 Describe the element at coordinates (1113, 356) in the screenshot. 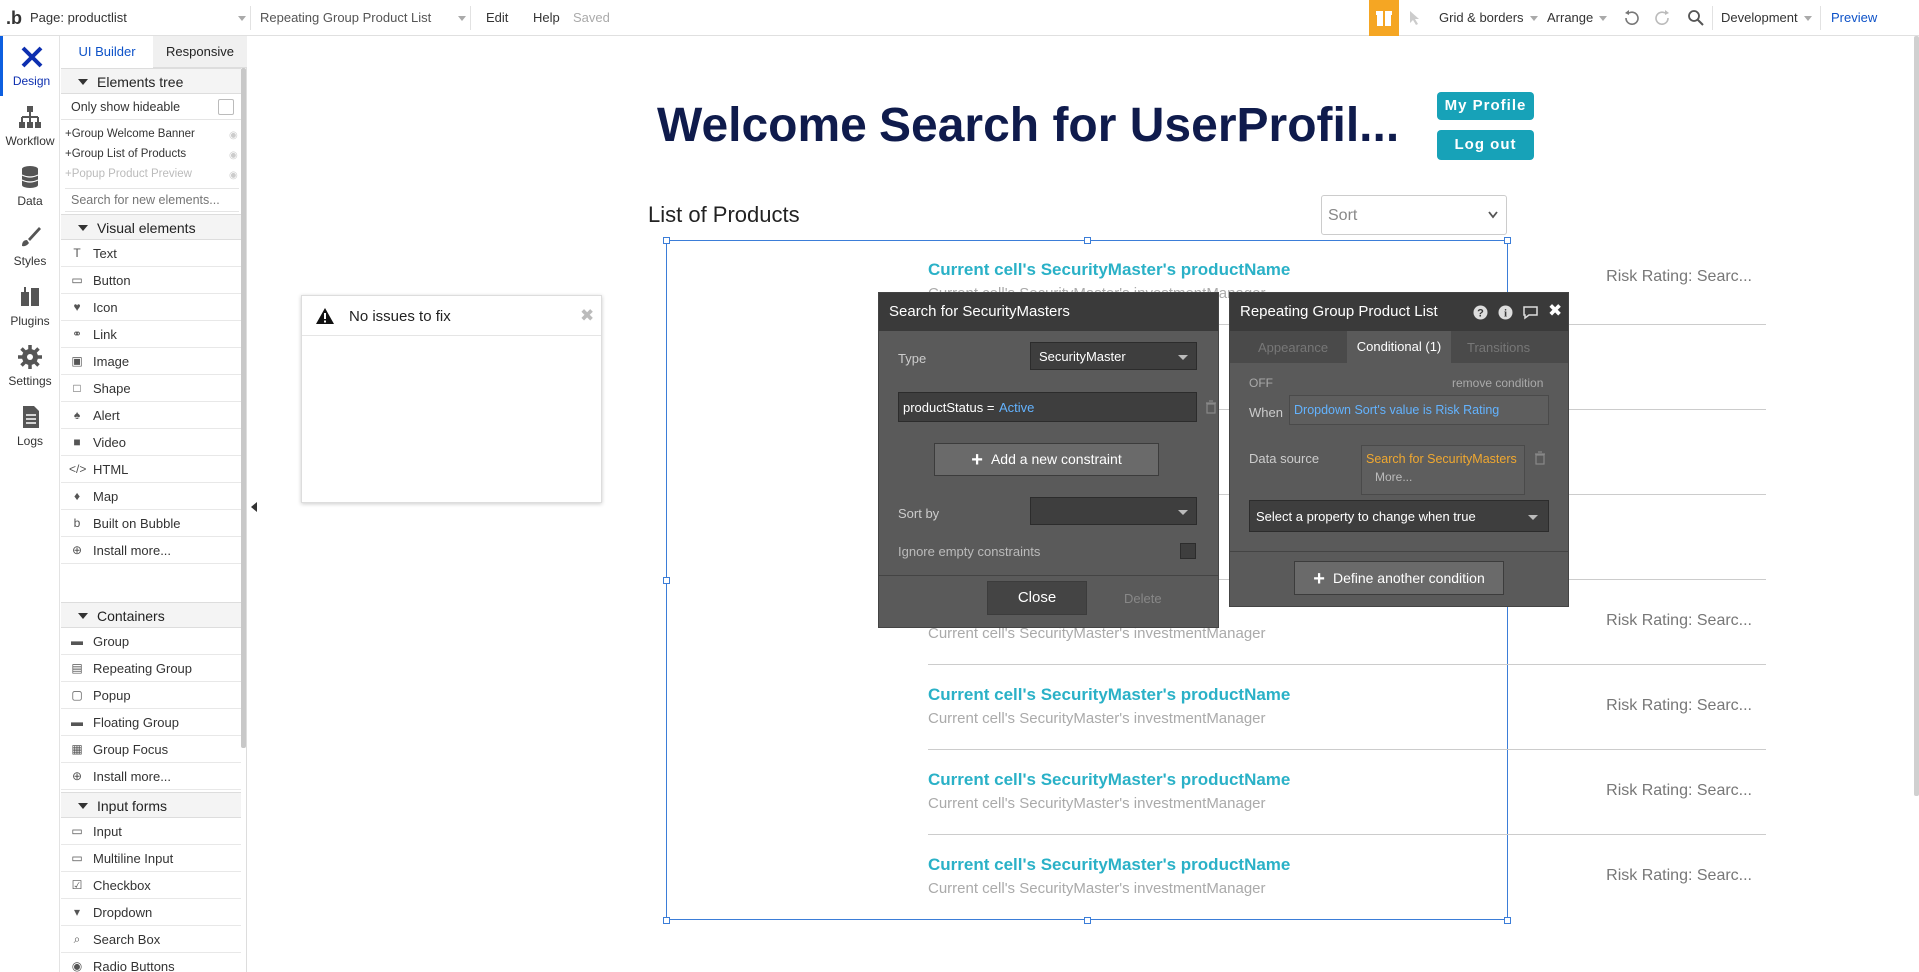

I see `type-dropdown: SecurityMaster` at that location.